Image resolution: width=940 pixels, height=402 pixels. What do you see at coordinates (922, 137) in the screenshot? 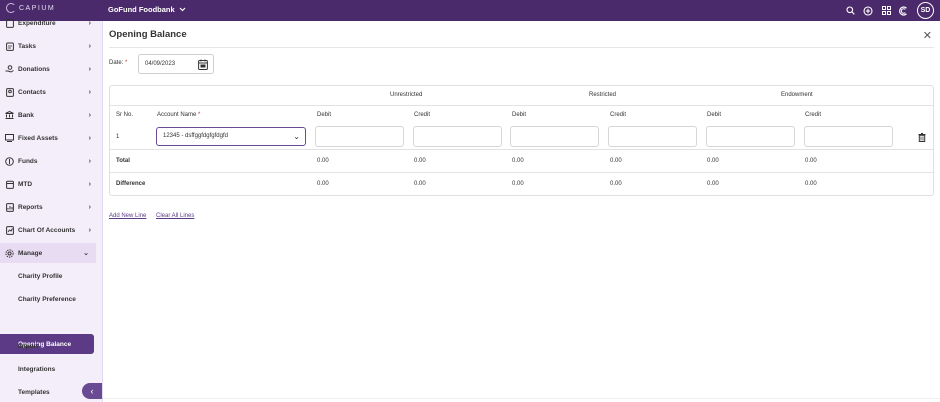
I see `trash-icon` at bounding box center [922, 137].